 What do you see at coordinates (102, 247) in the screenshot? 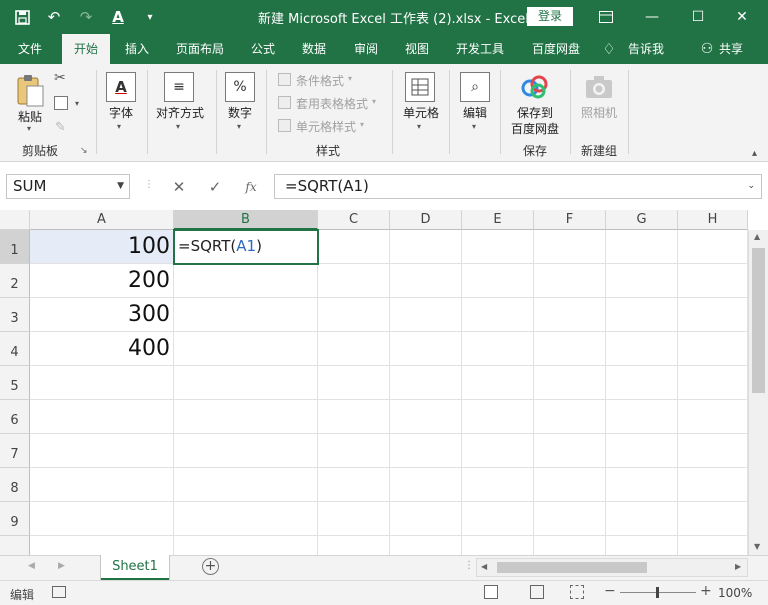
I see `cell-A1: 100` at bounding box center [102, 247].